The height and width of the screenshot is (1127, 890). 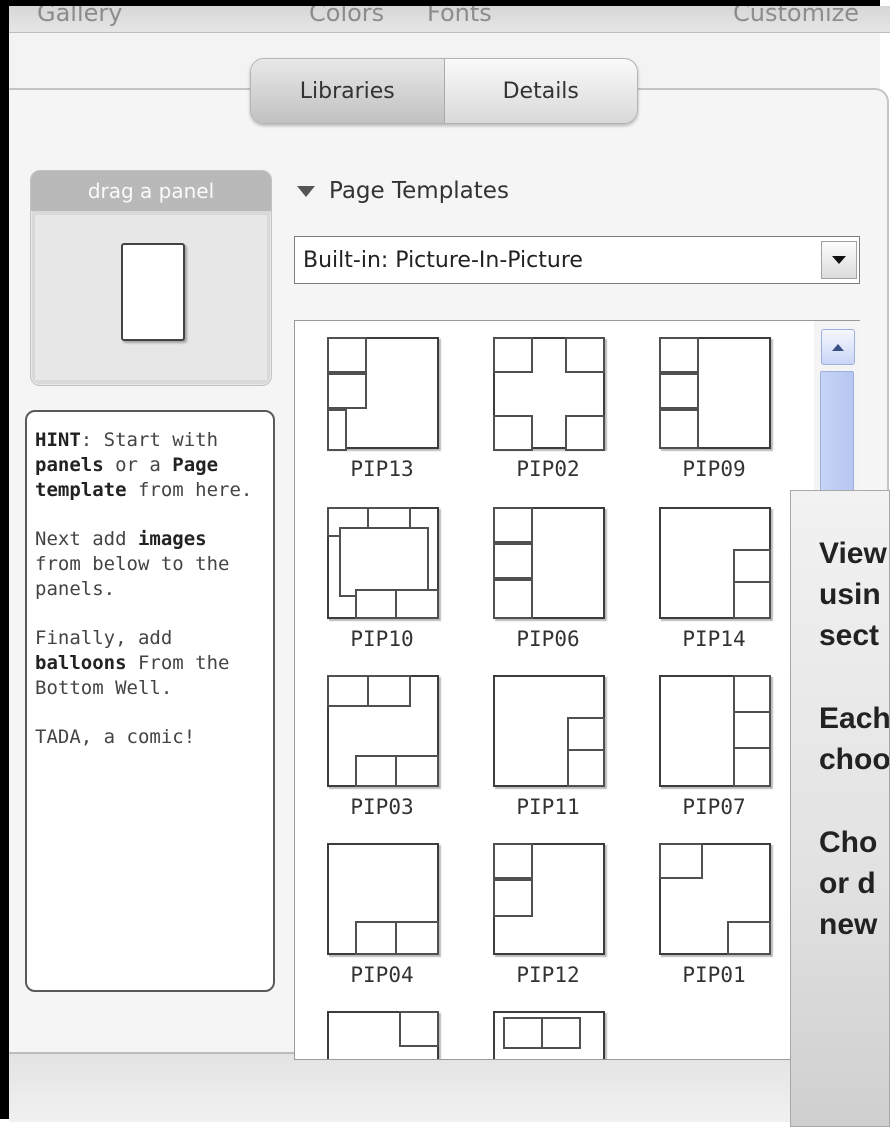 What do you see at coordinates (382, 639) in the screenshot?
I see `template-label-pip10: PIP10` at bounding box center [382, 639].